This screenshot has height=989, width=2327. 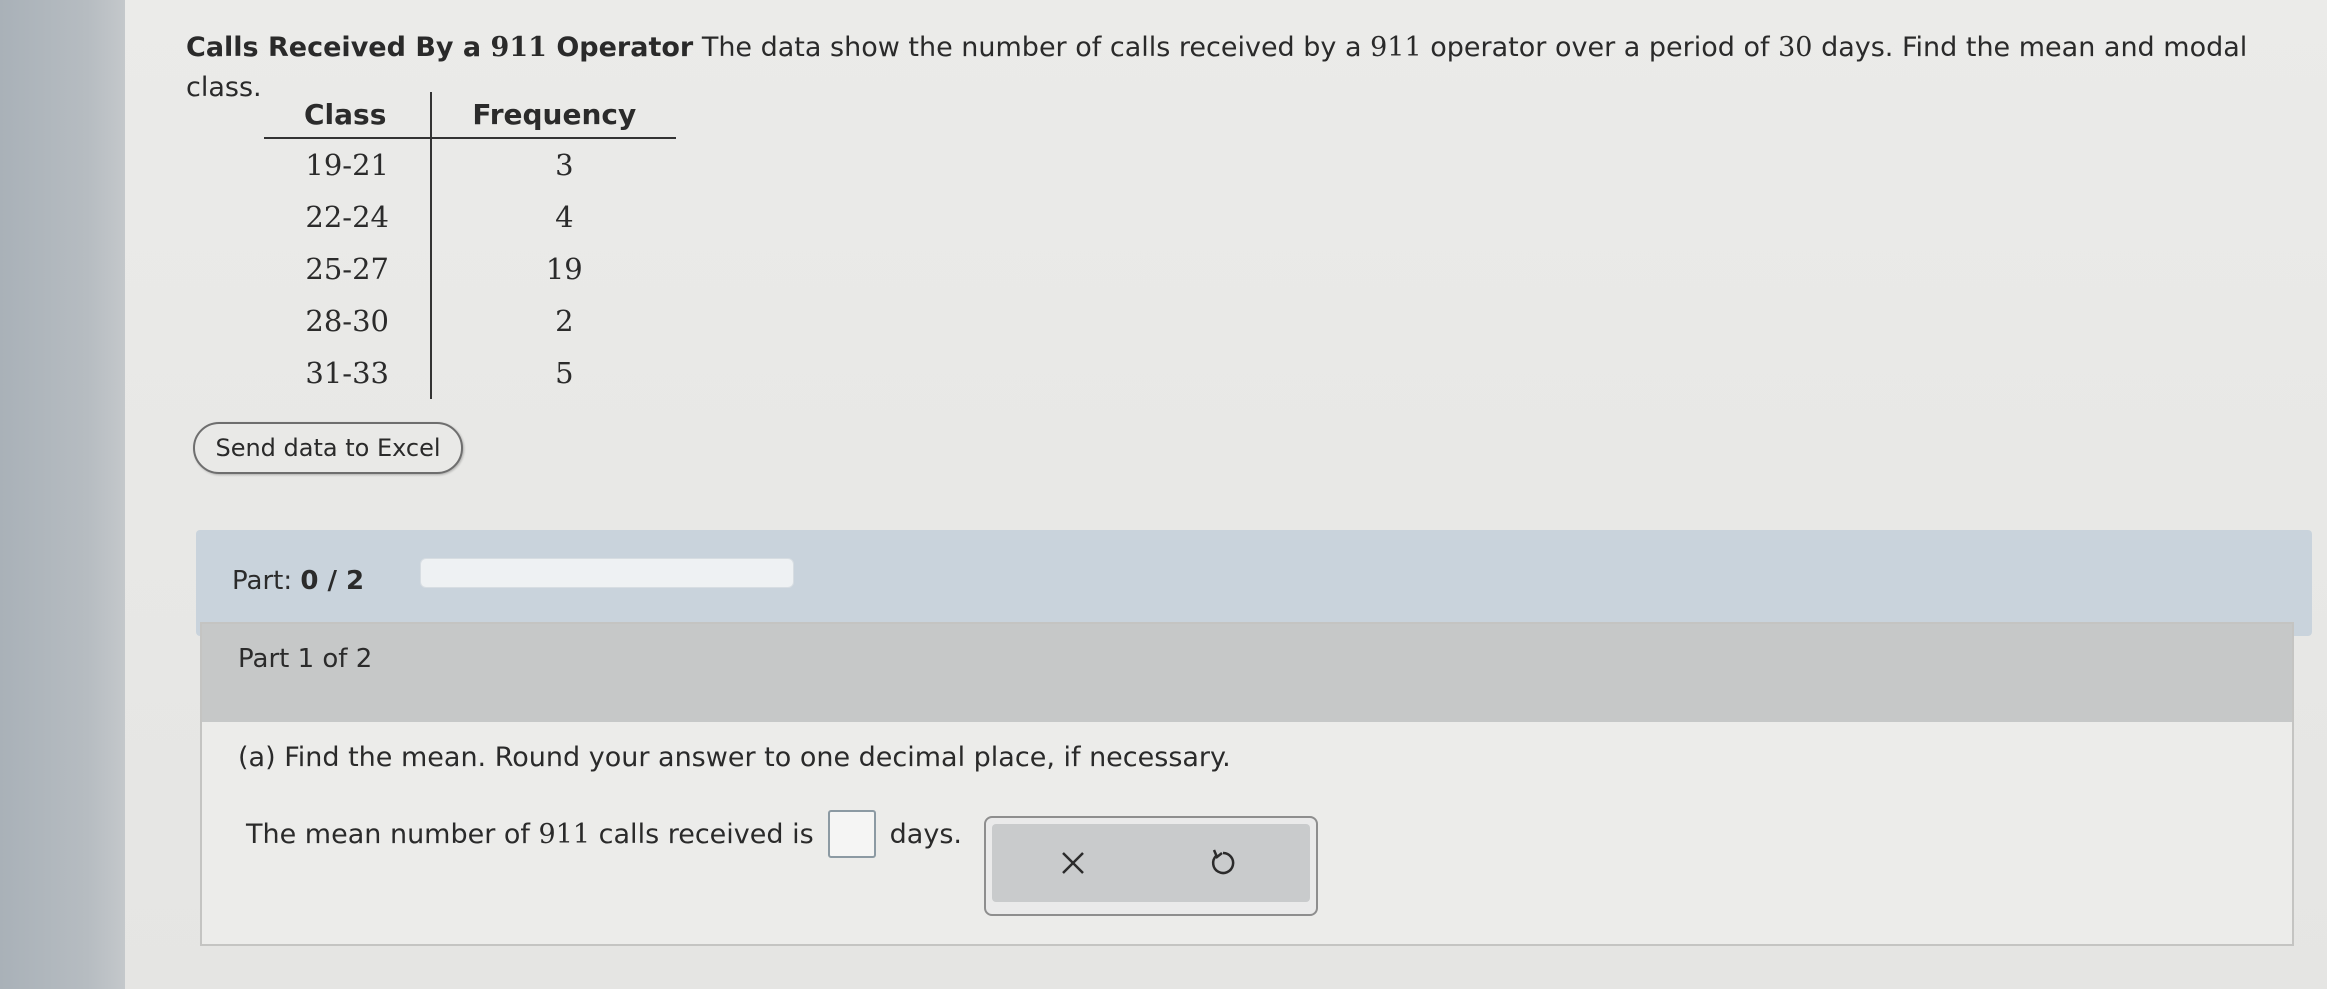 I want to click on problem-title: Calls Received By a 911 Operator, so click(x=440, y=47).